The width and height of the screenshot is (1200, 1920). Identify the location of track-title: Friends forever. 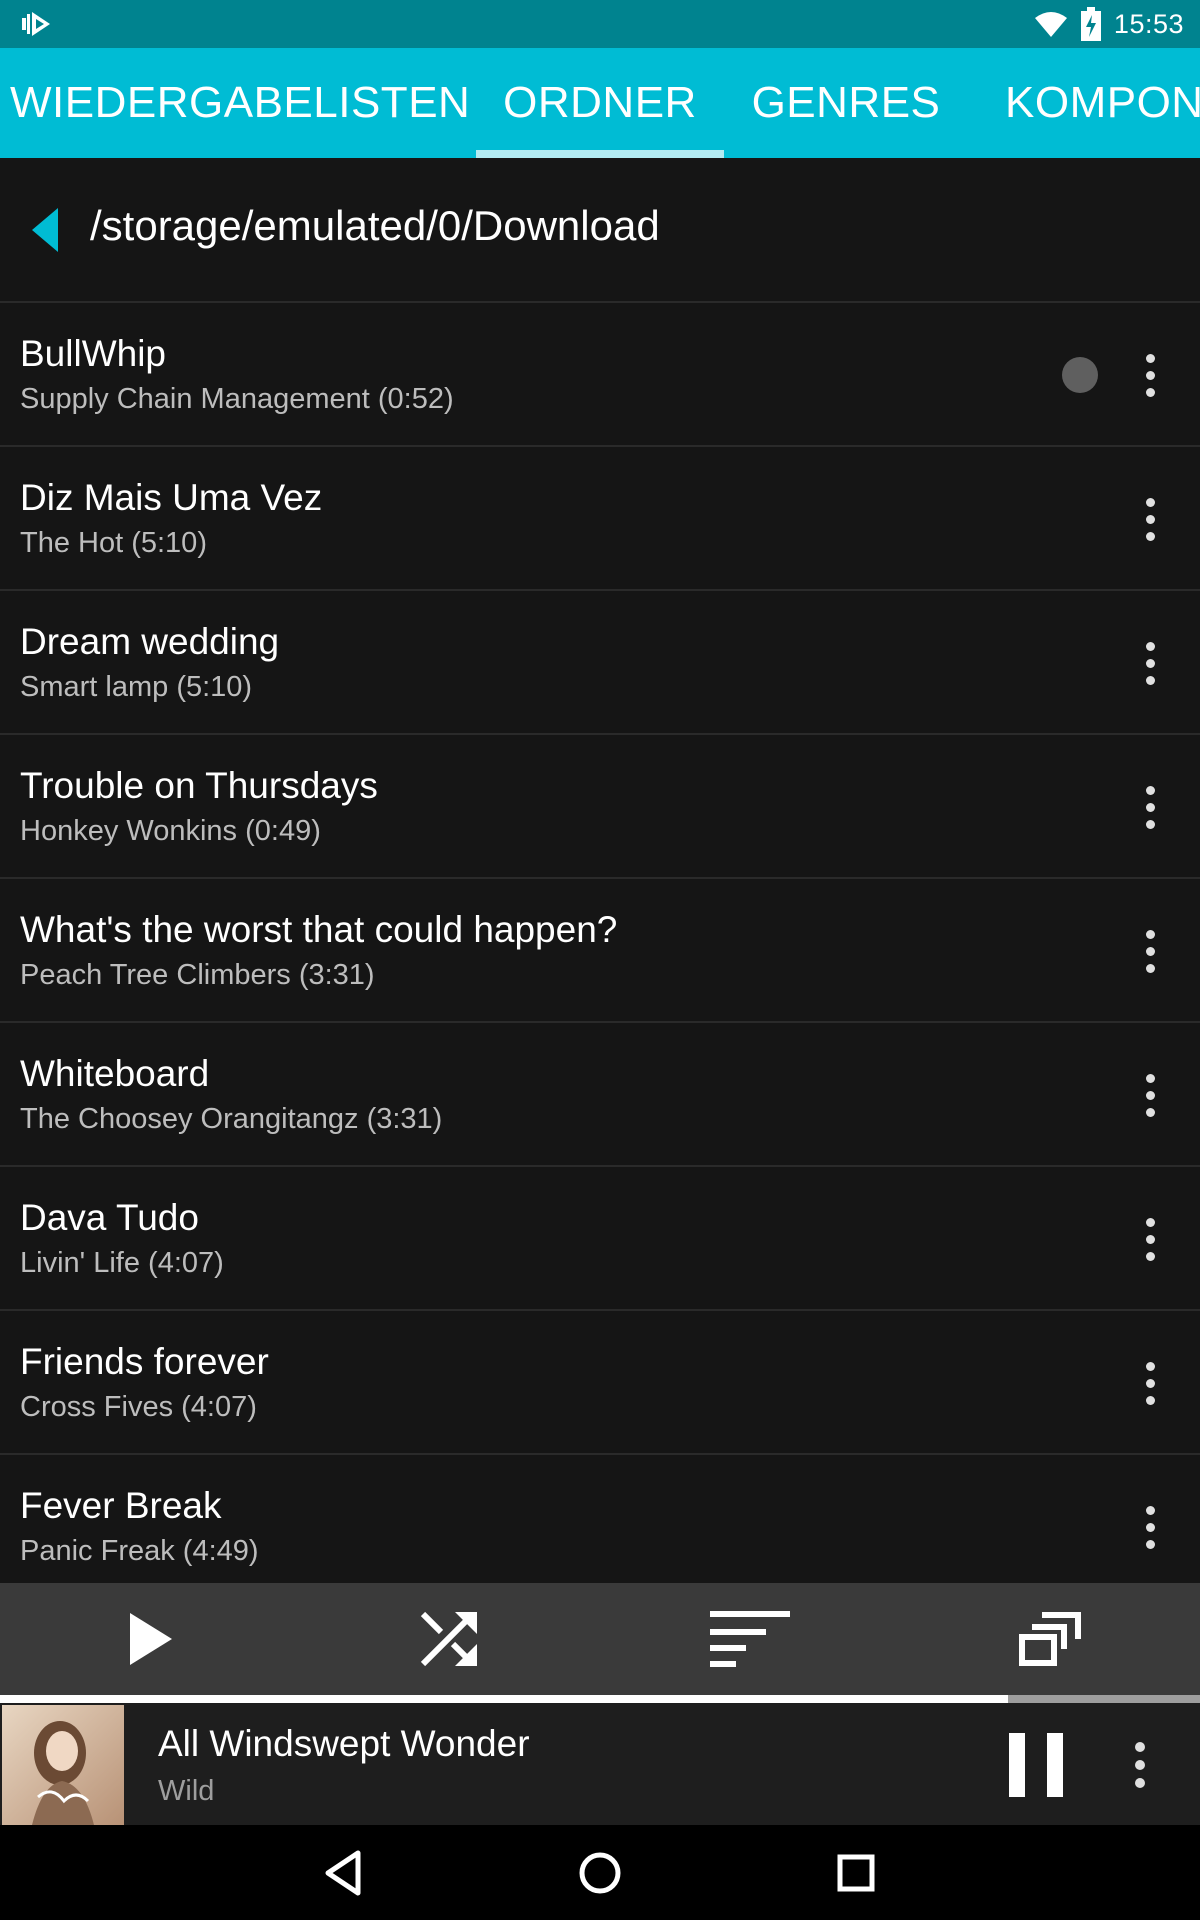
(144, 1361).